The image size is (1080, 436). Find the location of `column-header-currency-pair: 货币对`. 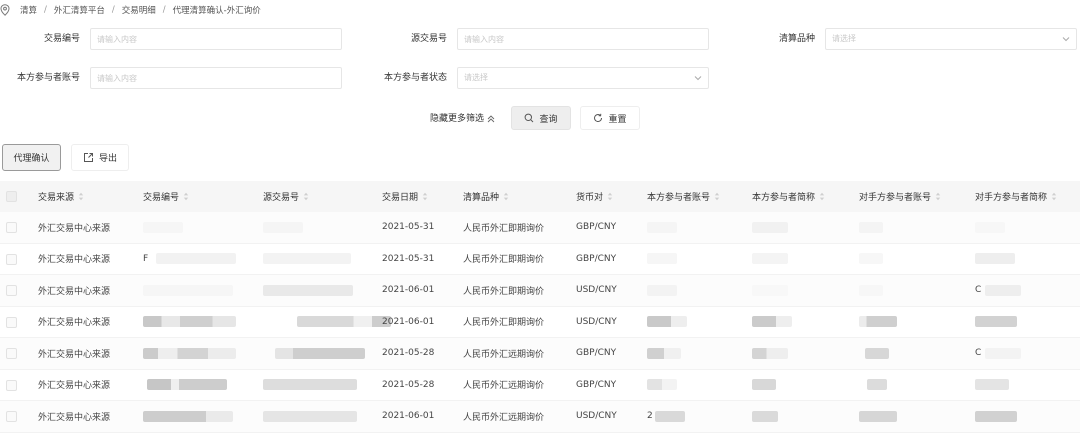

column-header-currency-pair: 货币对 is located at coordinates (594, 196).